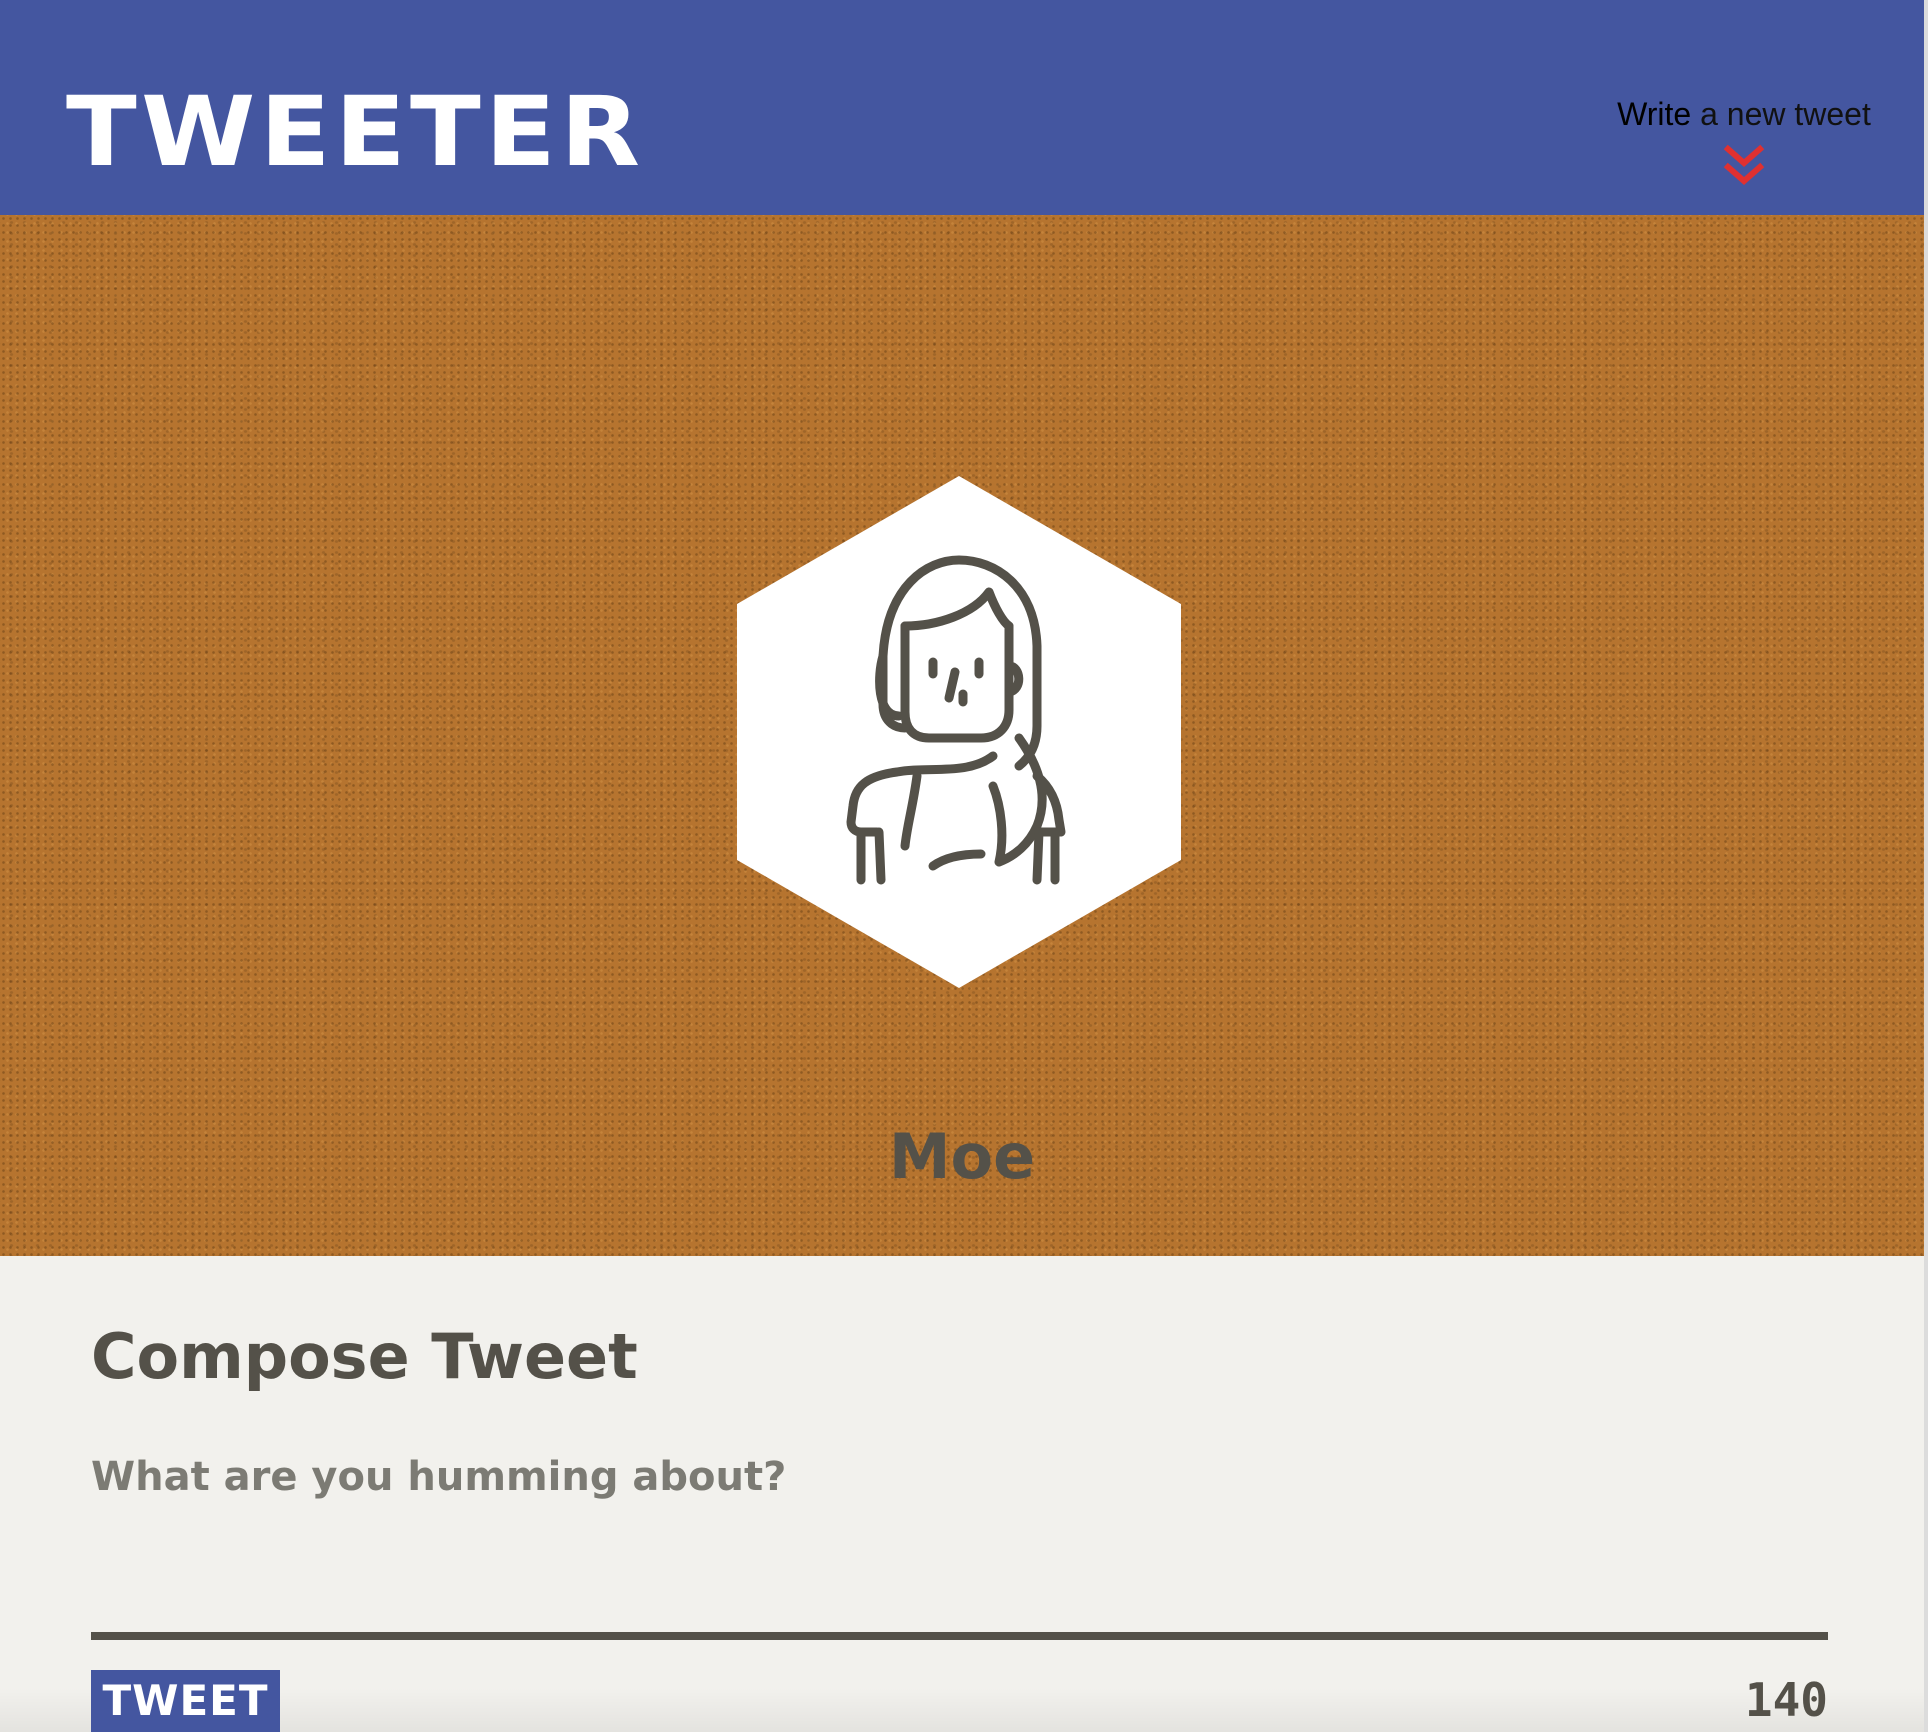  What do you see at coordinates (1654, 114) in the screenshot?
I see `write-label-bold: Write` at bounding box center [1654, 114].